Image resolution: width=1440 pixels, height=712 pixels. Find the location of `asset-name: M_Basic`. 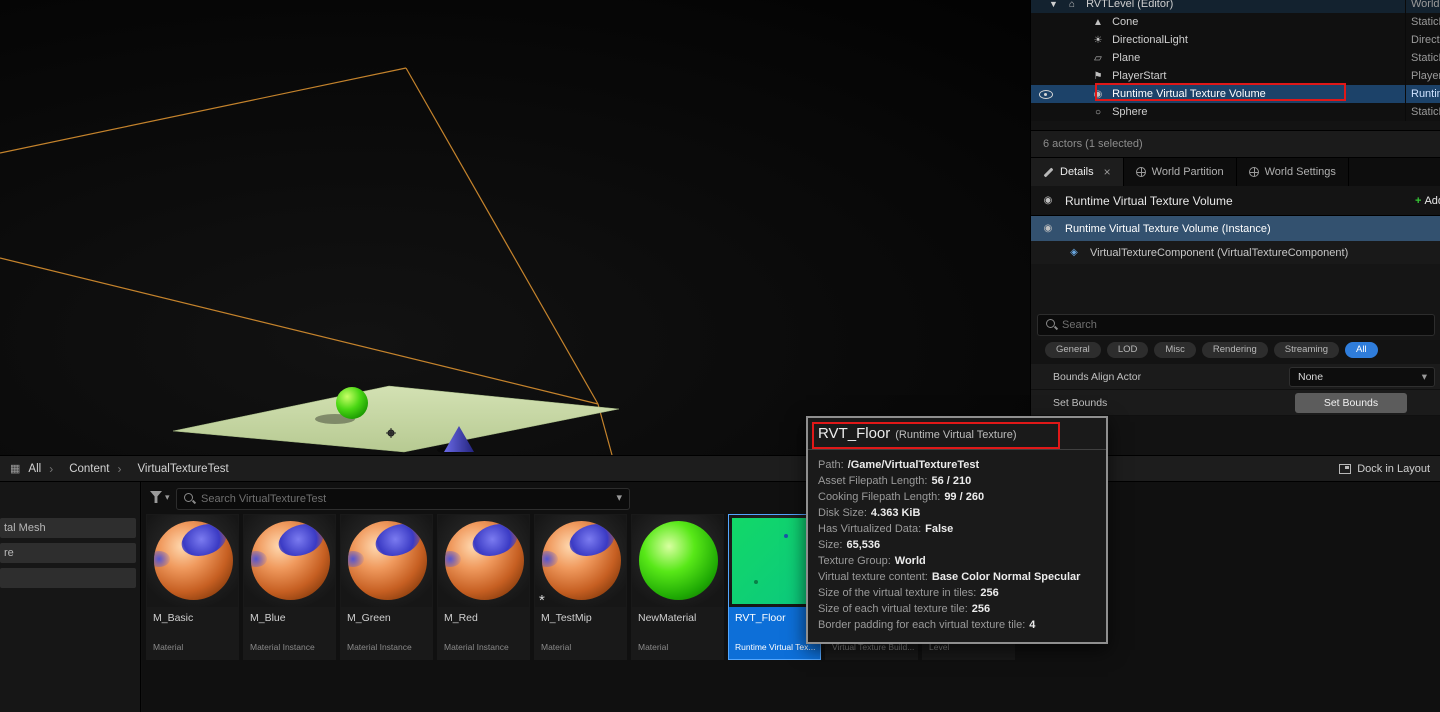

asset-name: M_Basic is located at coordinates (173, 618).